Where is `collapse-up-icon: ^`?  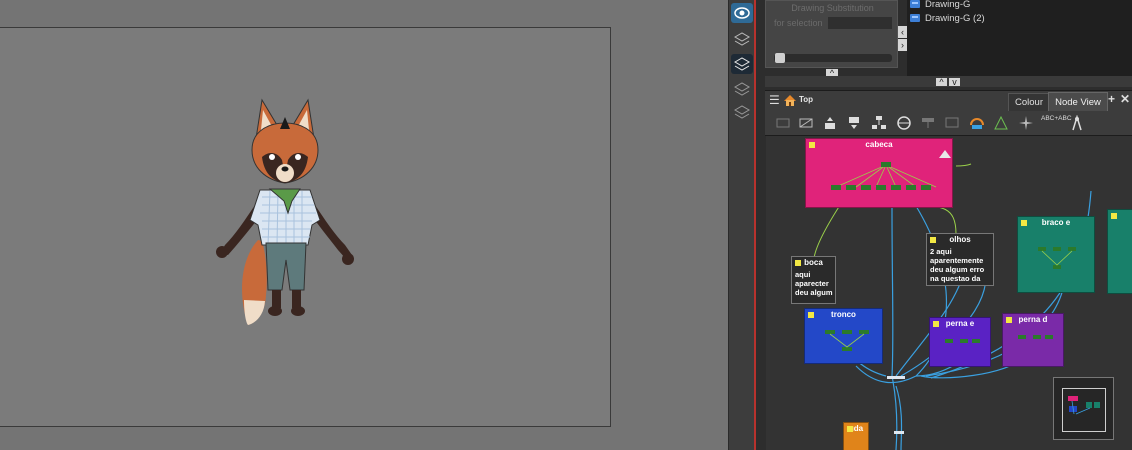
collapse-up-icon: ^ is located at coordinates (941, 82).